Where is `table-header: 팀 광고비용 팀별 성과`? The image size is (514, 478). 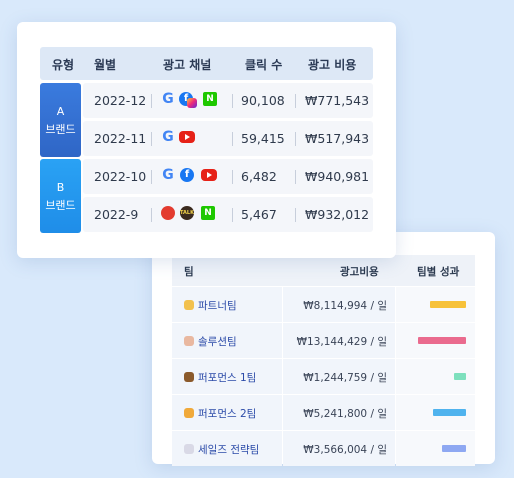 table-header: 팀 광고비용 팀별 성과 is located at coordinates (323, 270).